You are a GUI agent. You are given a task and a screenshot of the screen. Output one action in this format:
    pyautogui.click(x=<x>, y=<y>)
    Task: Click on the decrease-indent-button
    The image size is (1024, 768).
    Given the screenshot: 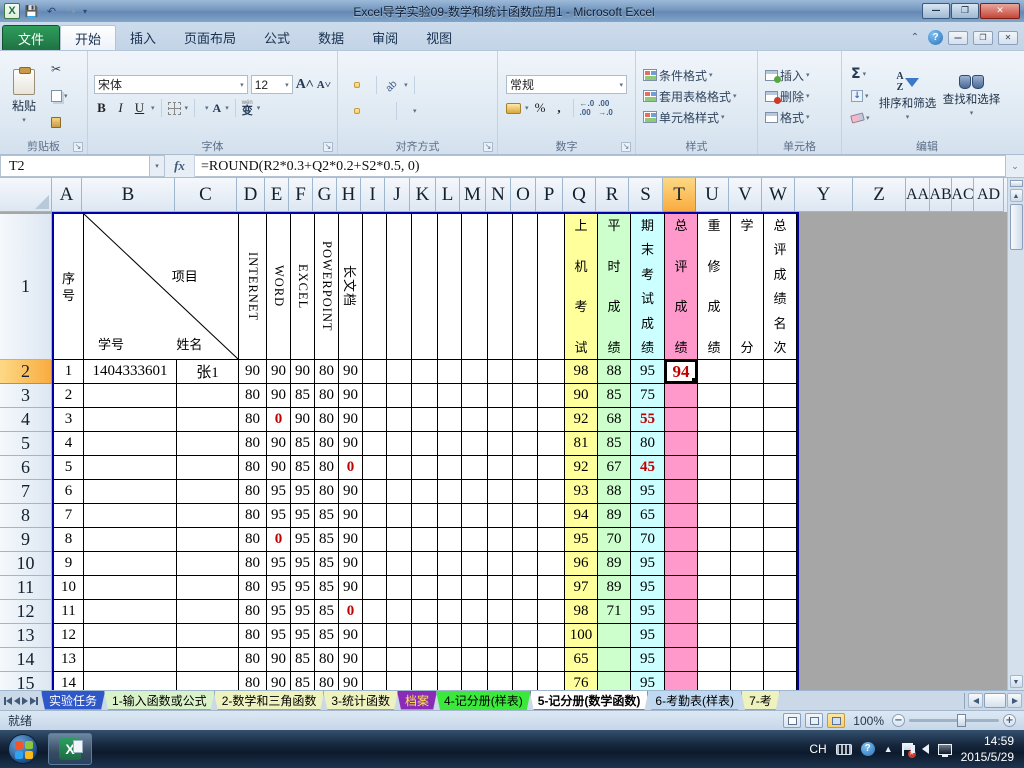 What is the action you would take?
    pyautogui.click(x=377, y=111)
    